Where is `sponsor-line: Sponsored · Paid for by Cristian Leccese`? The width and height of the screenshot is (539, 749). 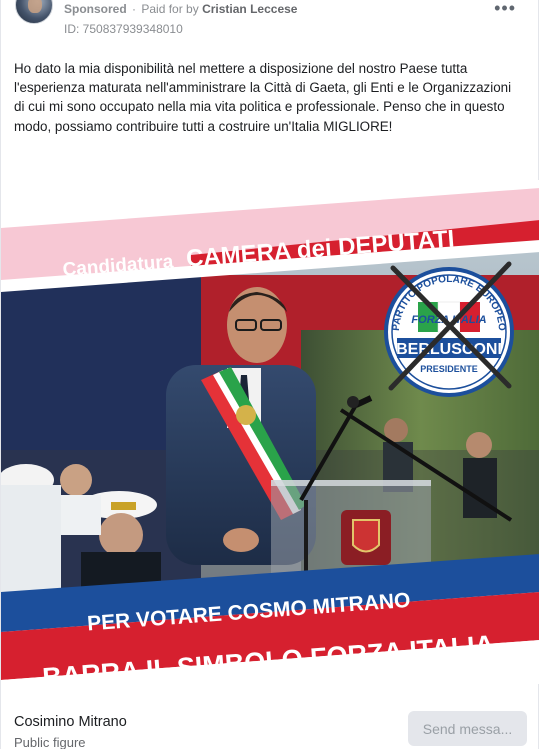 sponsor-line: Sponsored · Paid for by Cristian Leccese is located at coordinates (180, 9).